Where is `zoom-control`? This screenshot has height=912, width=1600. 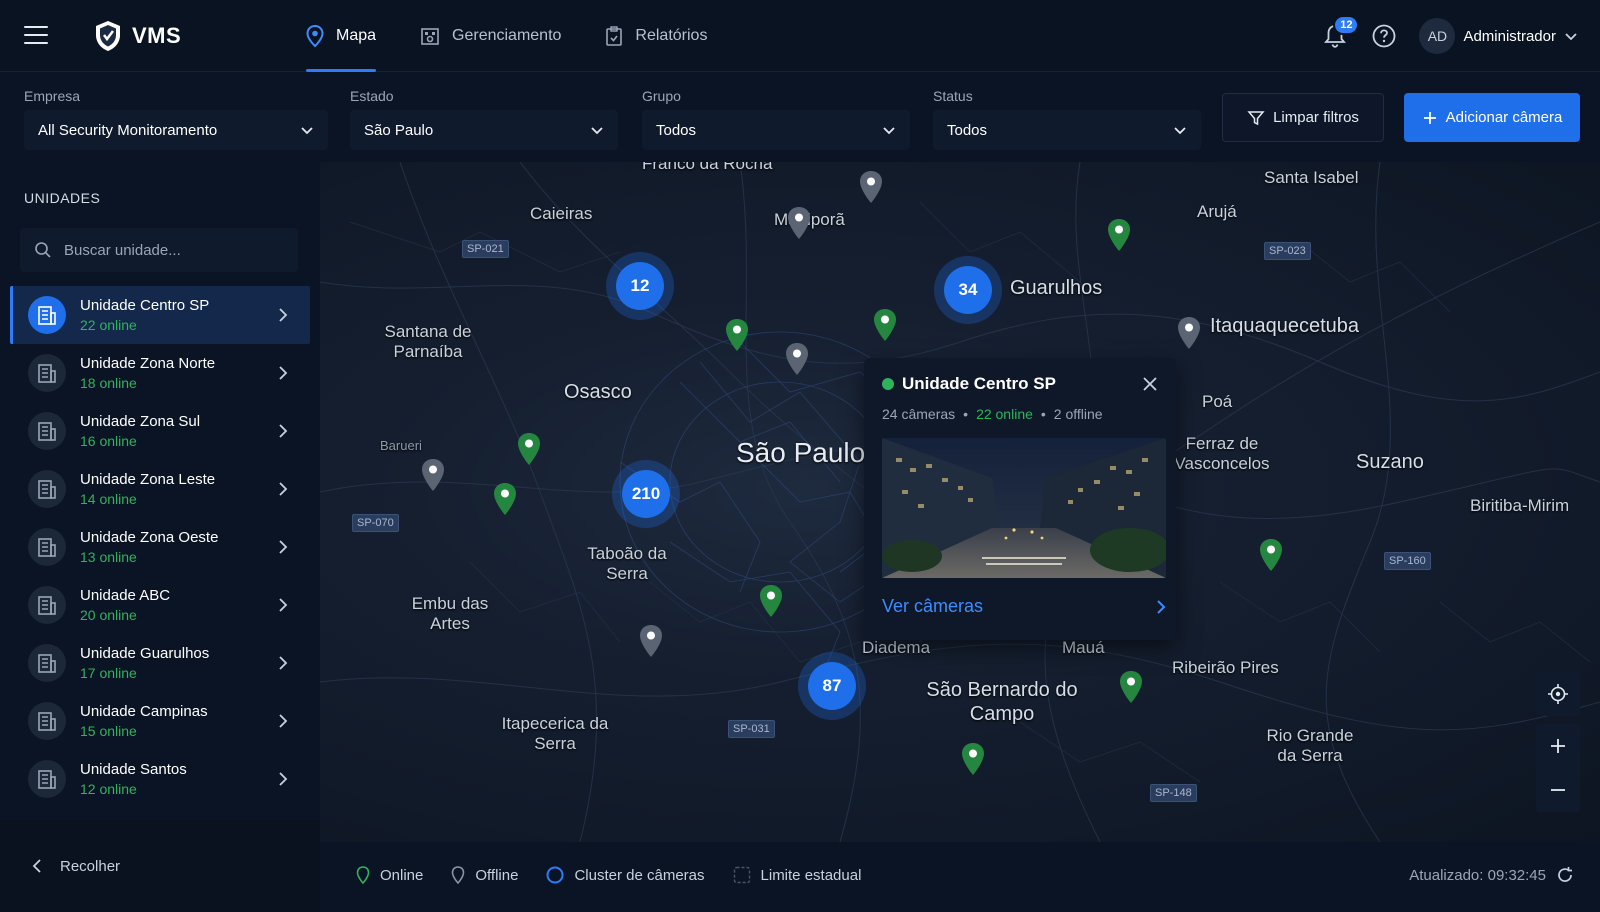 zoom-control is located at coordinates (1558, 768).